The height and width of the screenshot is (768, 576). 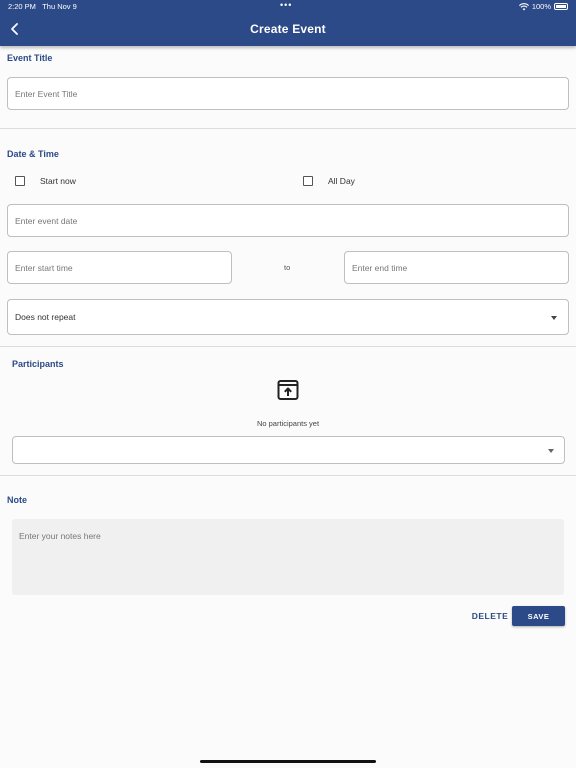 I want to click on status-time-value: 2:20 PM, so click(x=22, y=6).